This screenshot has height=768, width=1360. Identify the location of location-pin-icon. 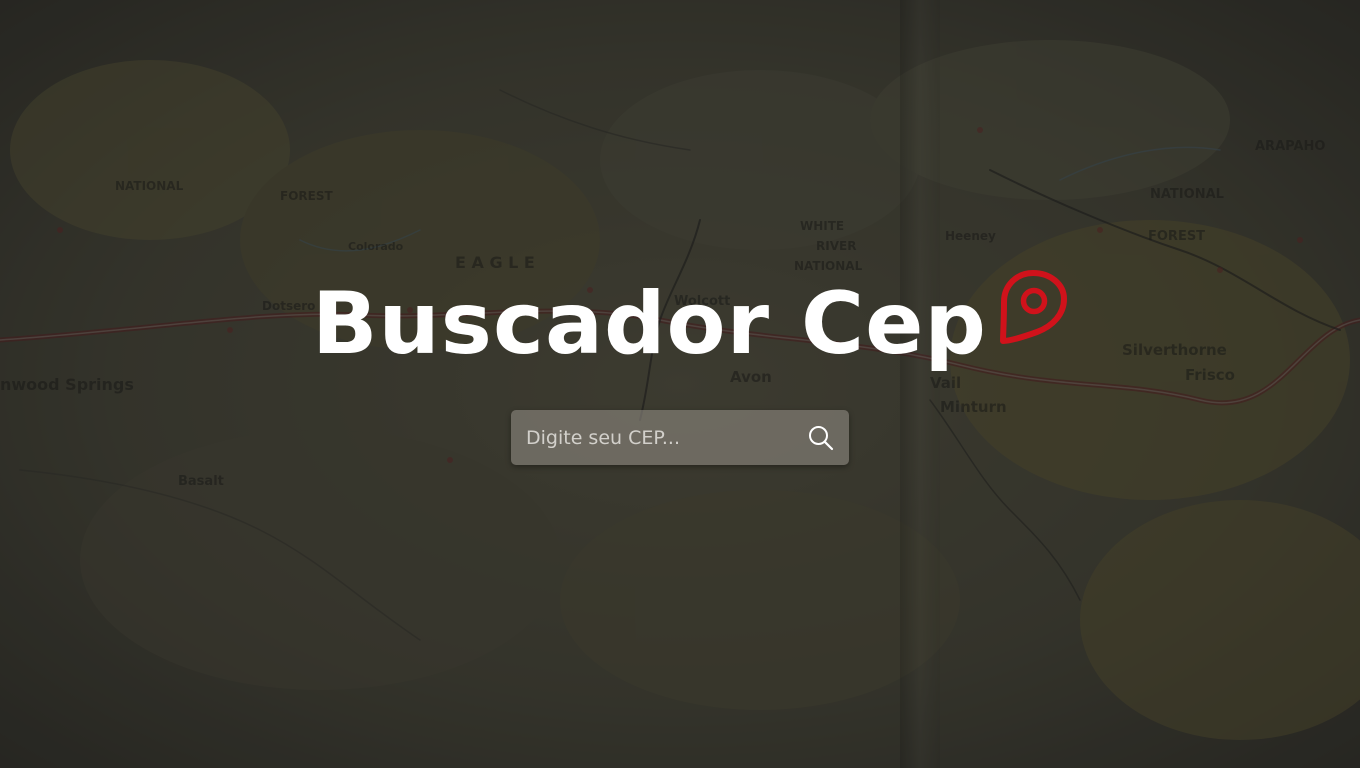
(1033, 307).